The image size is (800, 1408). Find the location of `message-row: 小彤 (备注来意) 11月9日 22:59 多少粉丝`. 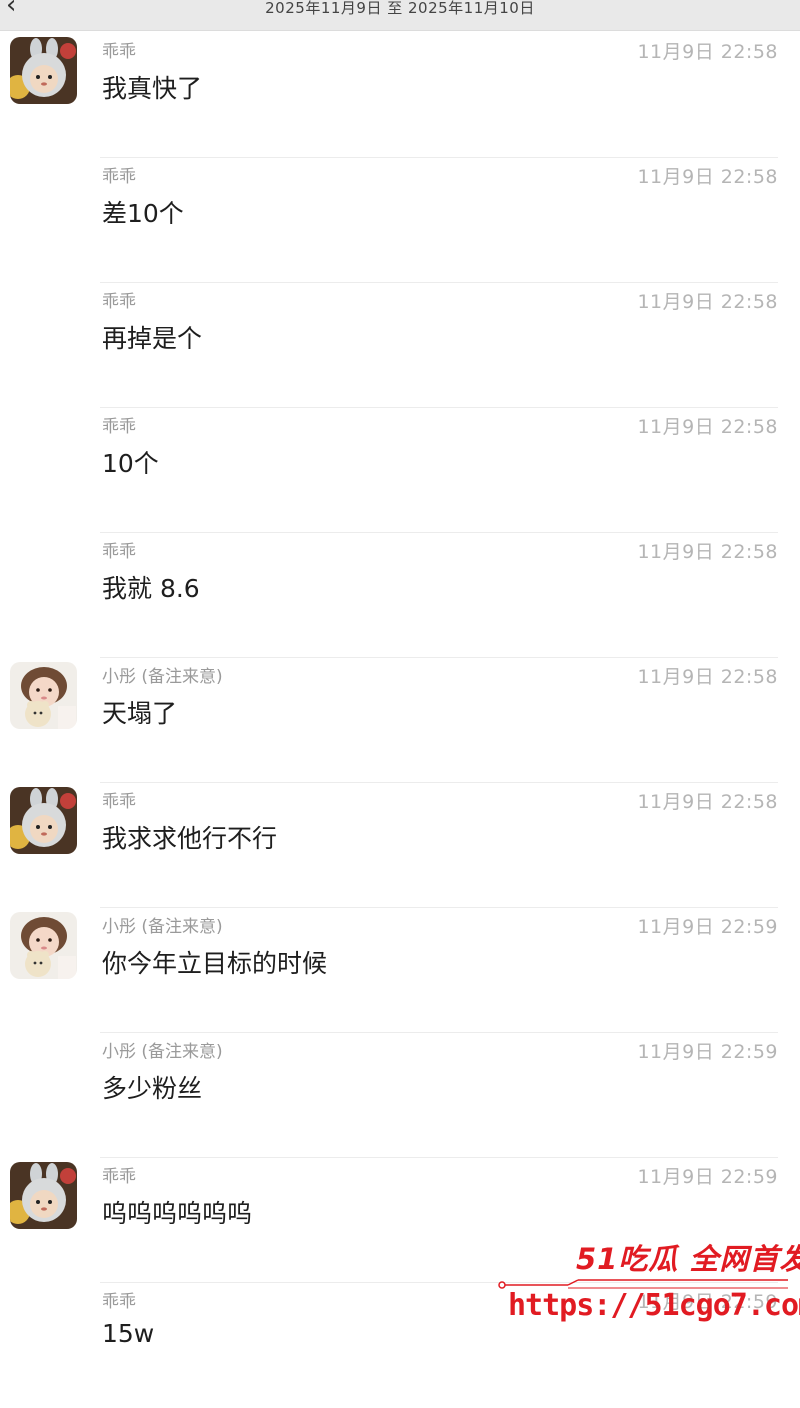

message-row: 小彤 (备注来意) 11月9日 22:59 多少粉丝 is located at coordinates (400, 1095).